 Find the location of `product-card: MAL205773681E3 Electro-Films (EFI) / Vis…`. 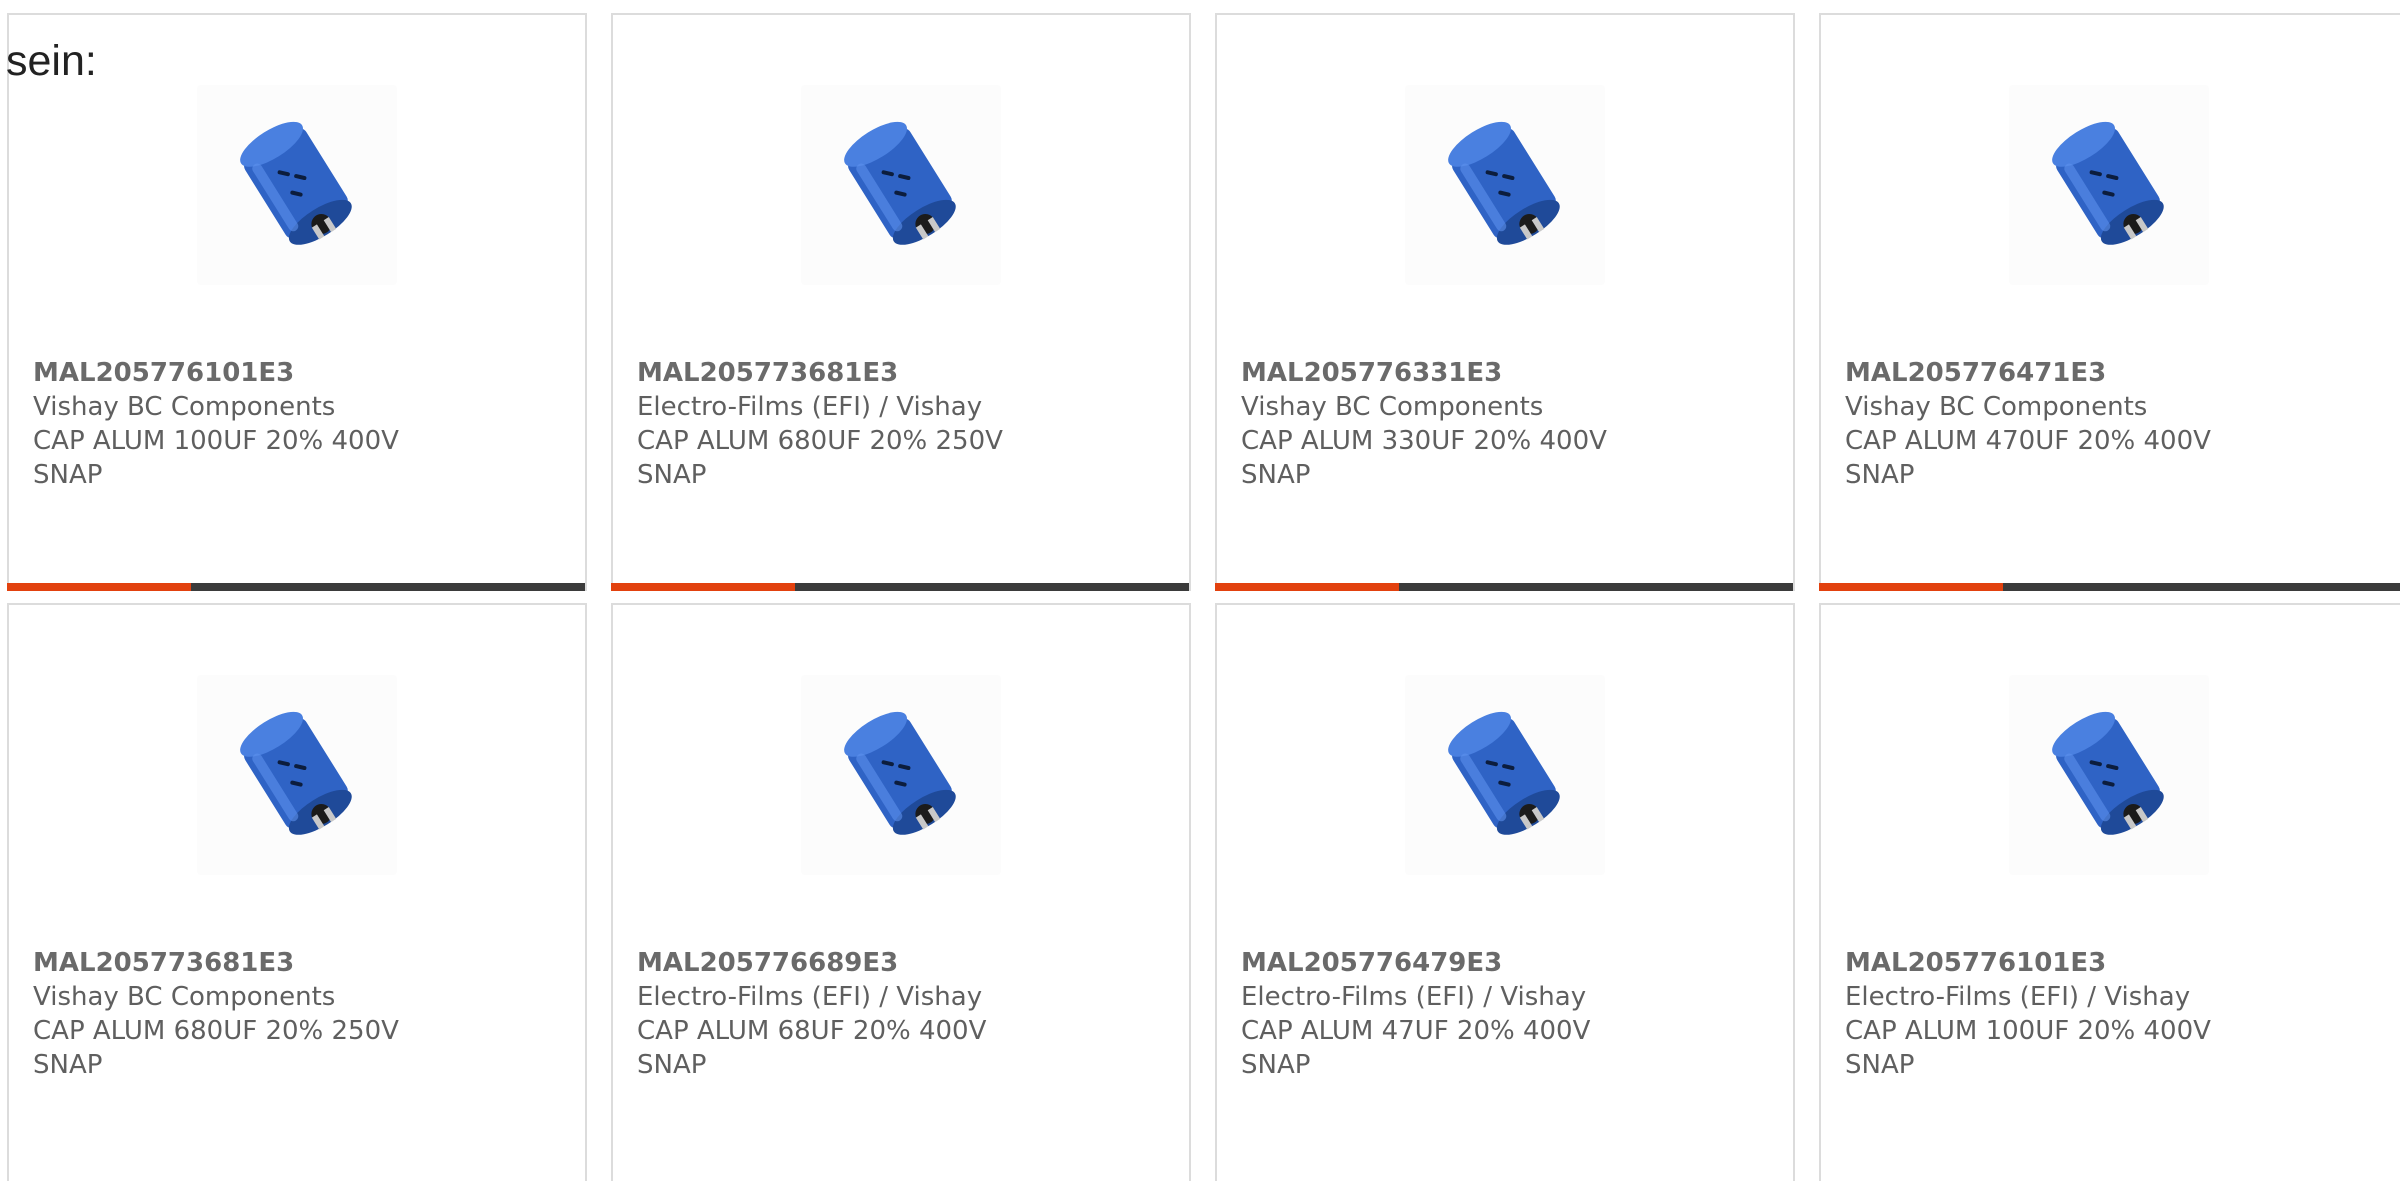

product-card: MAL205773681E3 Electro-Films (EFI) / Vis… is located at coordinates (901, 302).